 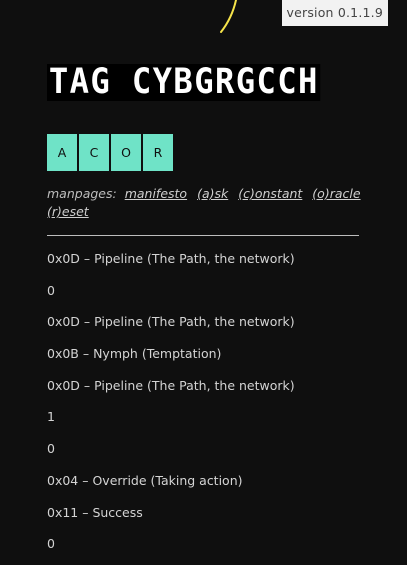 What do you see at coordinates (336, 193) in the screenshot?
I see `oracle-link: (o)racle` at bounding box center [336, 193].